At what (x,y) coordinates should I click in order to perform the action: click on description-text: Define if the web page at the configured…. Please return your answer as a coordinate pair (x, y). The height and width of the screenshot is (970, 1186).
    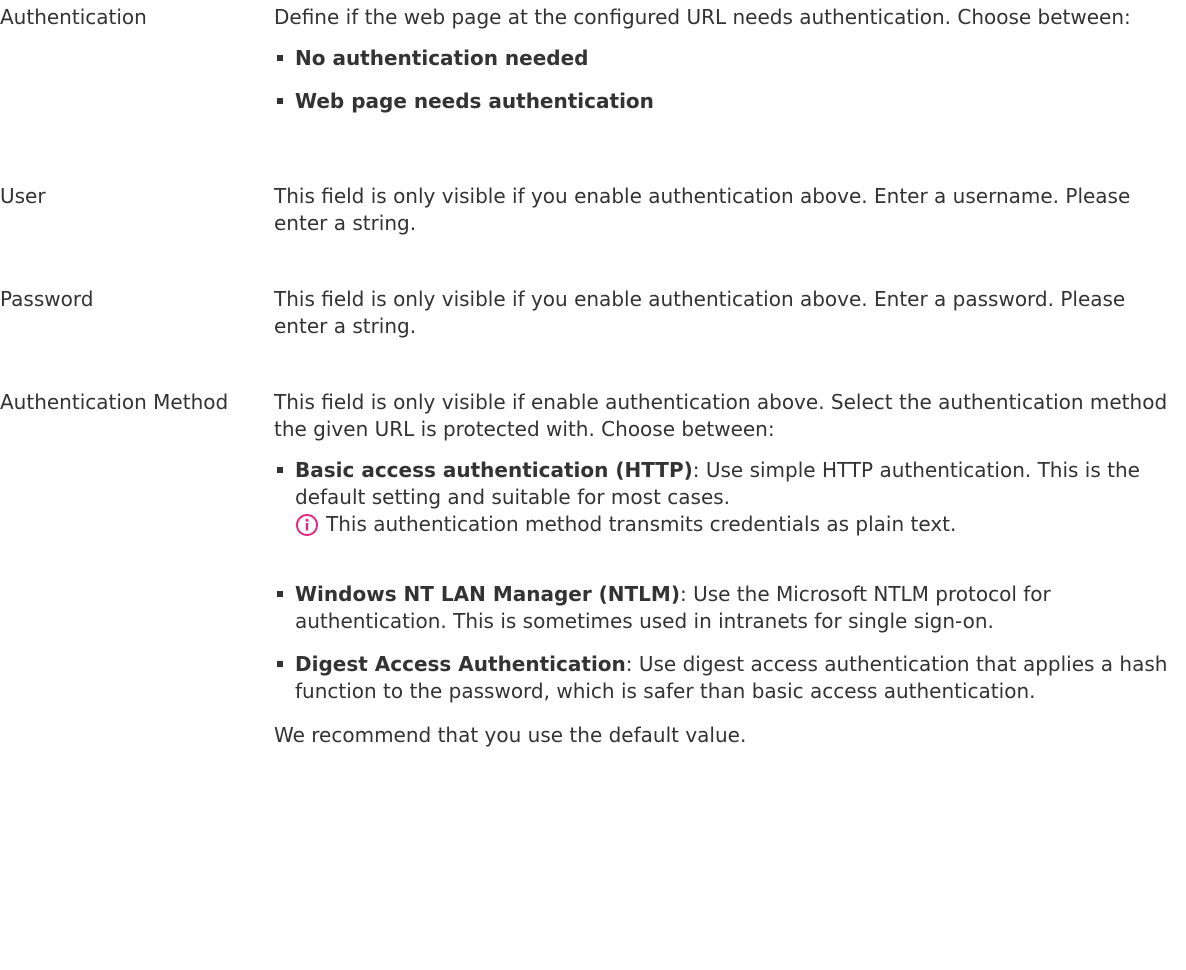
    Looking at the image, I should click on (702, 17).